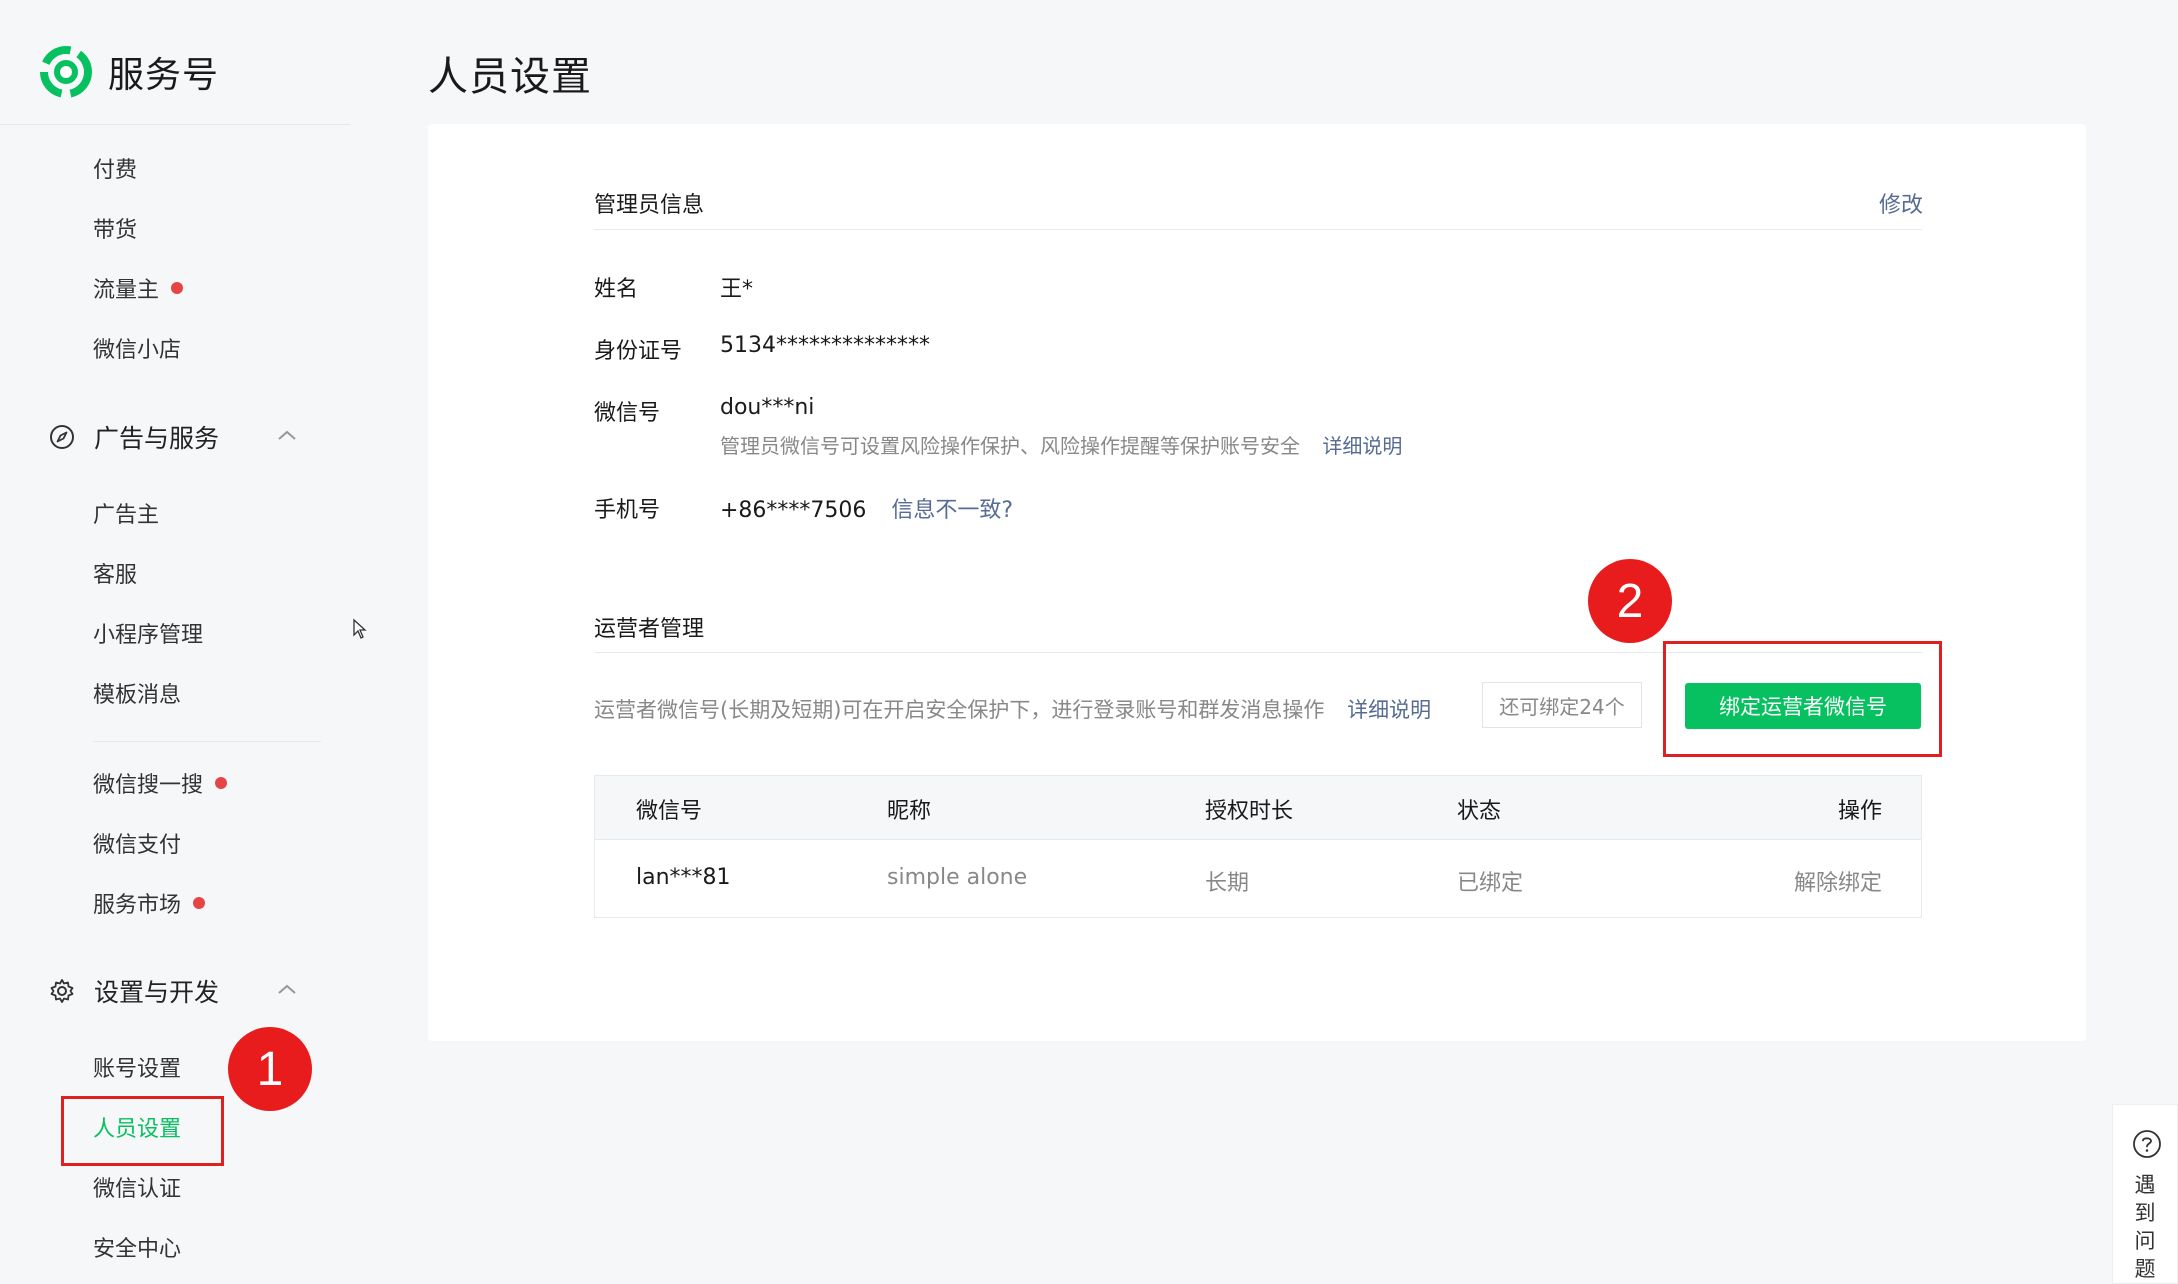  What do you see at coordinates (737, 289) in the screenshot?
I see `name-value: 王*` at bounding box center [737, 289].